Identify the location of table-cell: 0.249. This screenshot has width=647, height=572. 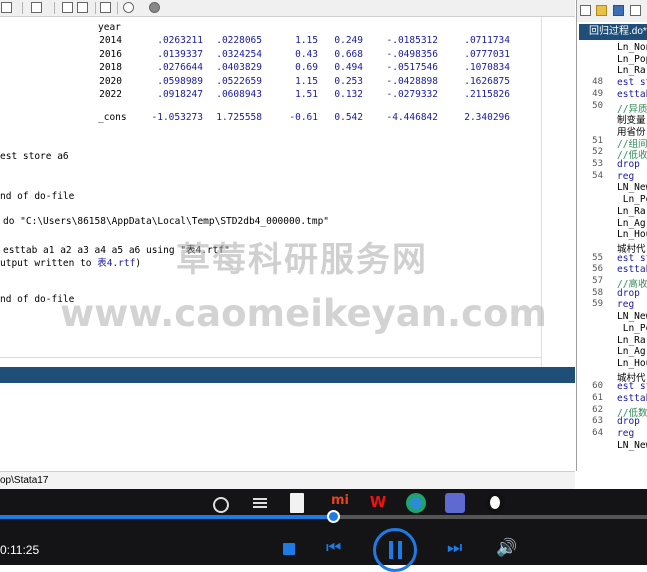
(348, 40).